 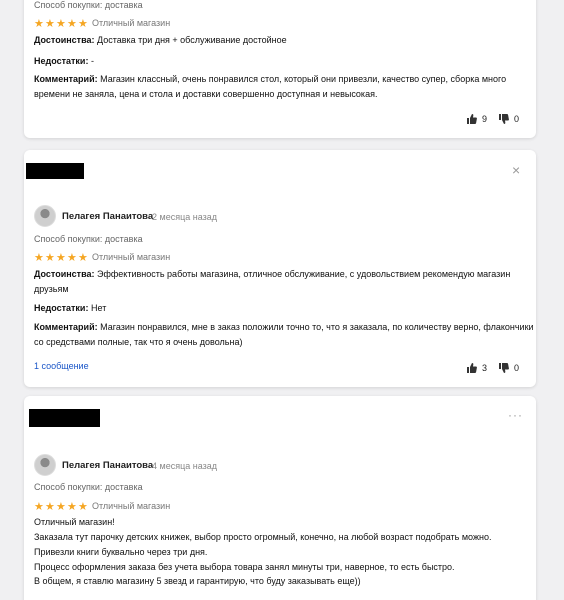 I want to click on cons: Недостатки: Нет, so click(x=70, y=308).